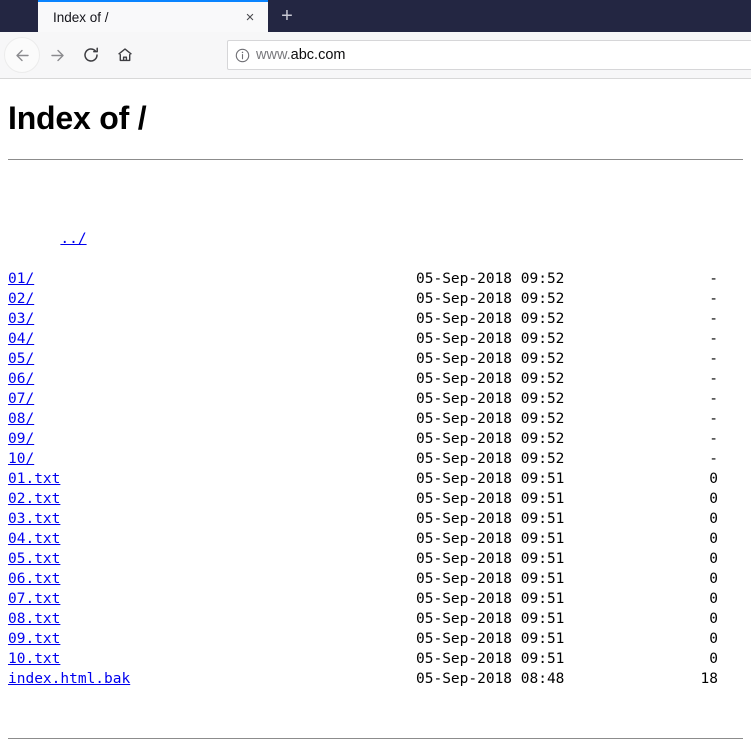 The width and height of the screenshot is (751, 739). Describe the element at coordinates (375, 619) in the screenshot. I see `list-item: 08.txt 05-Sep-2018 09:51 0` at that location.